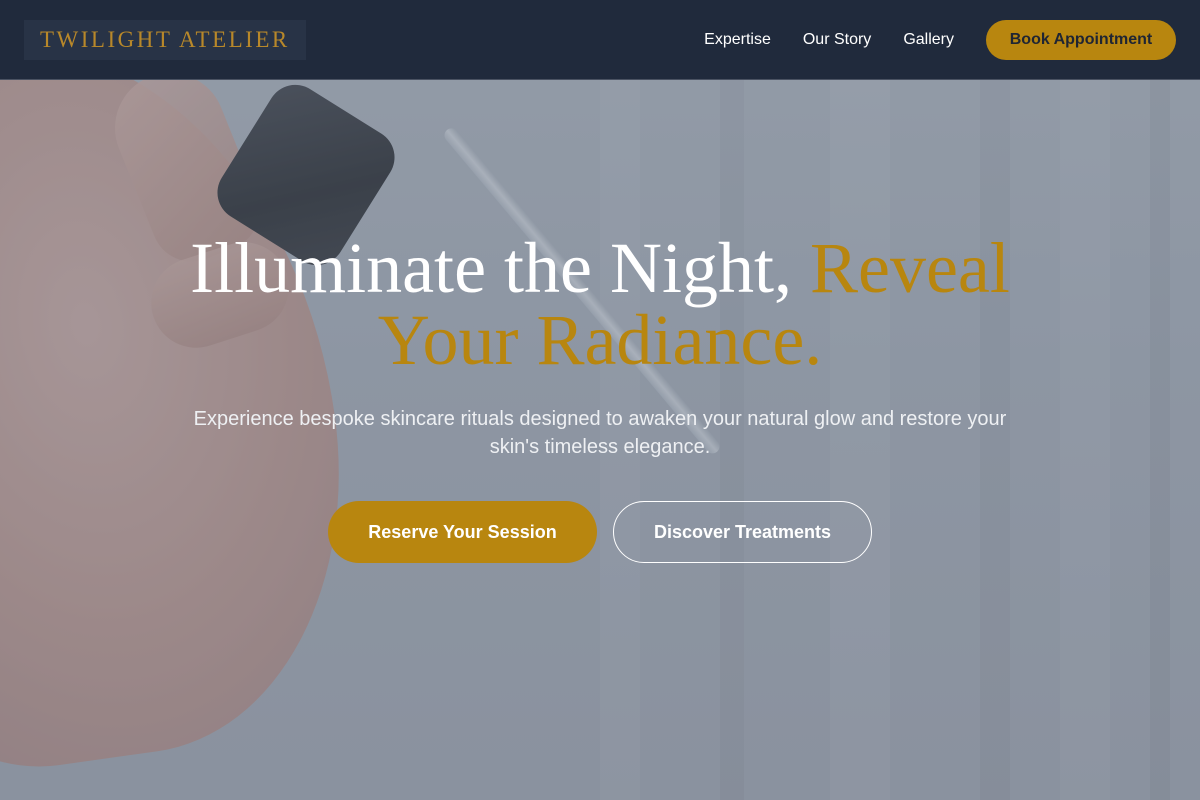 This screenshot has height=800, width=1200. What do you see at coordinates (737, 40) in the screenshot?
I see `nav-link-expertise: Expertise` at bounding box center [737, 40].